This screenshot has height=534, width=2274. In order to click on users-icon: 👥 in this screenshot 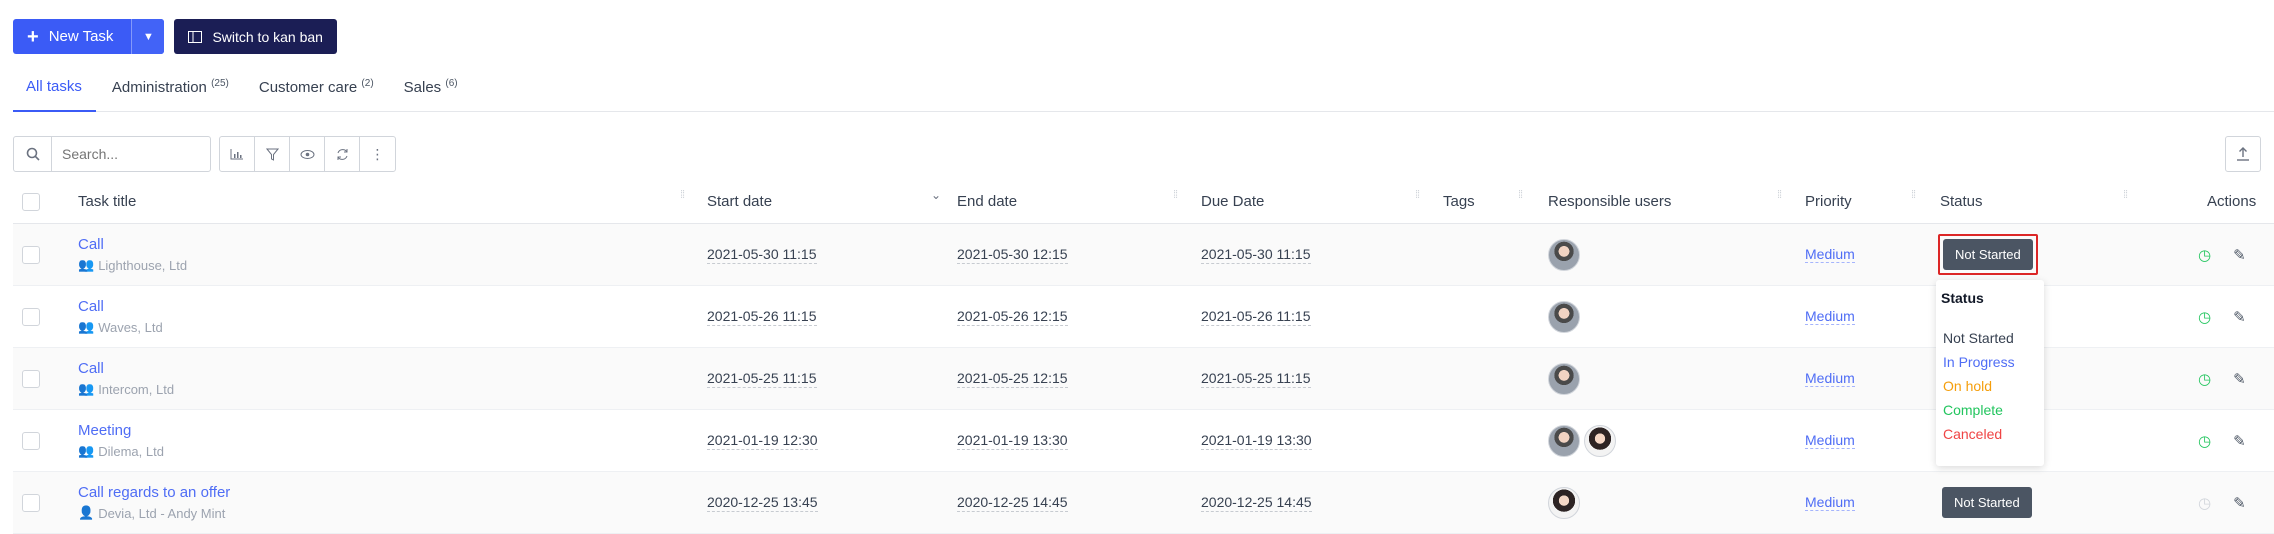, I will do `click(86, 450)`.